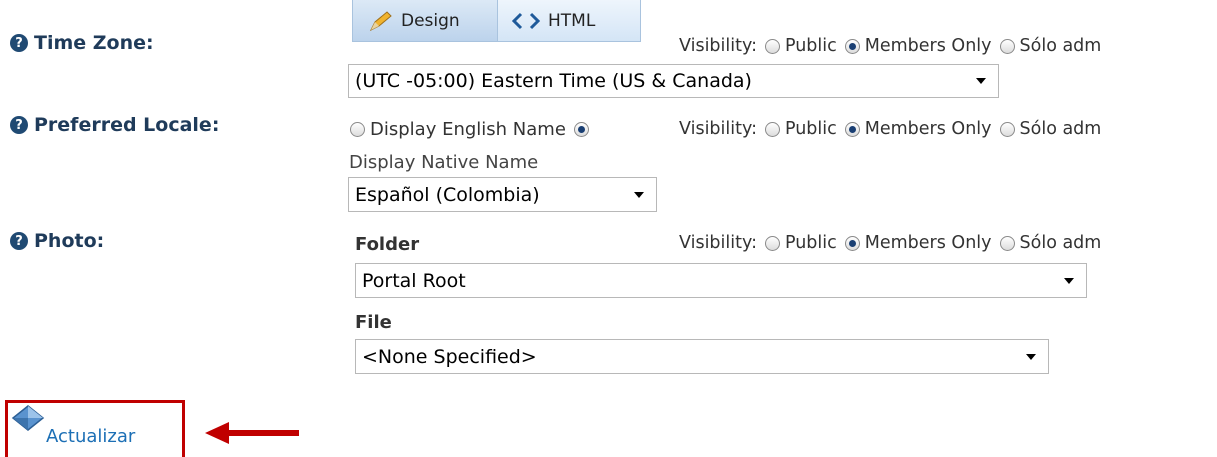 This screenshot has height=457, width=1217. I want to click on time-zone-select: (UTC -05:00) Eastern Time (US & Canada), so click(673, 81).